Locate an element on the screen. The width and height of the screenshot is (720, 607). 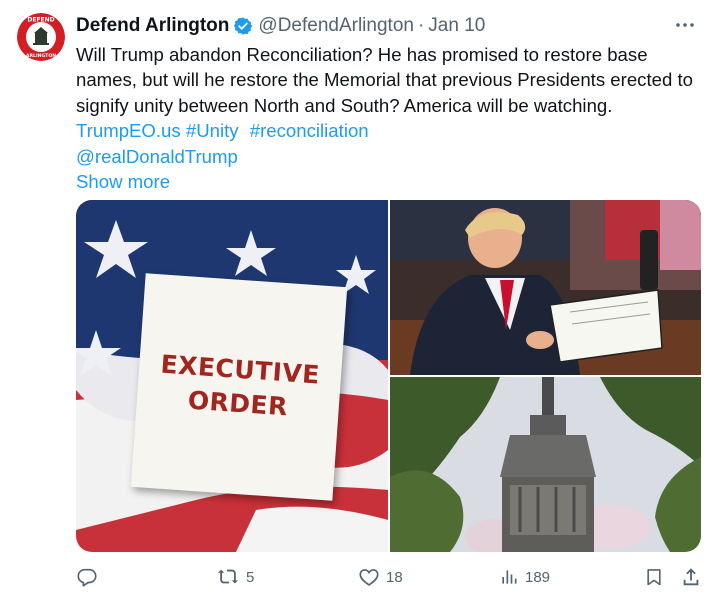
avatar: DEFEND ARLINGTON is located at coordinates (41, 37).